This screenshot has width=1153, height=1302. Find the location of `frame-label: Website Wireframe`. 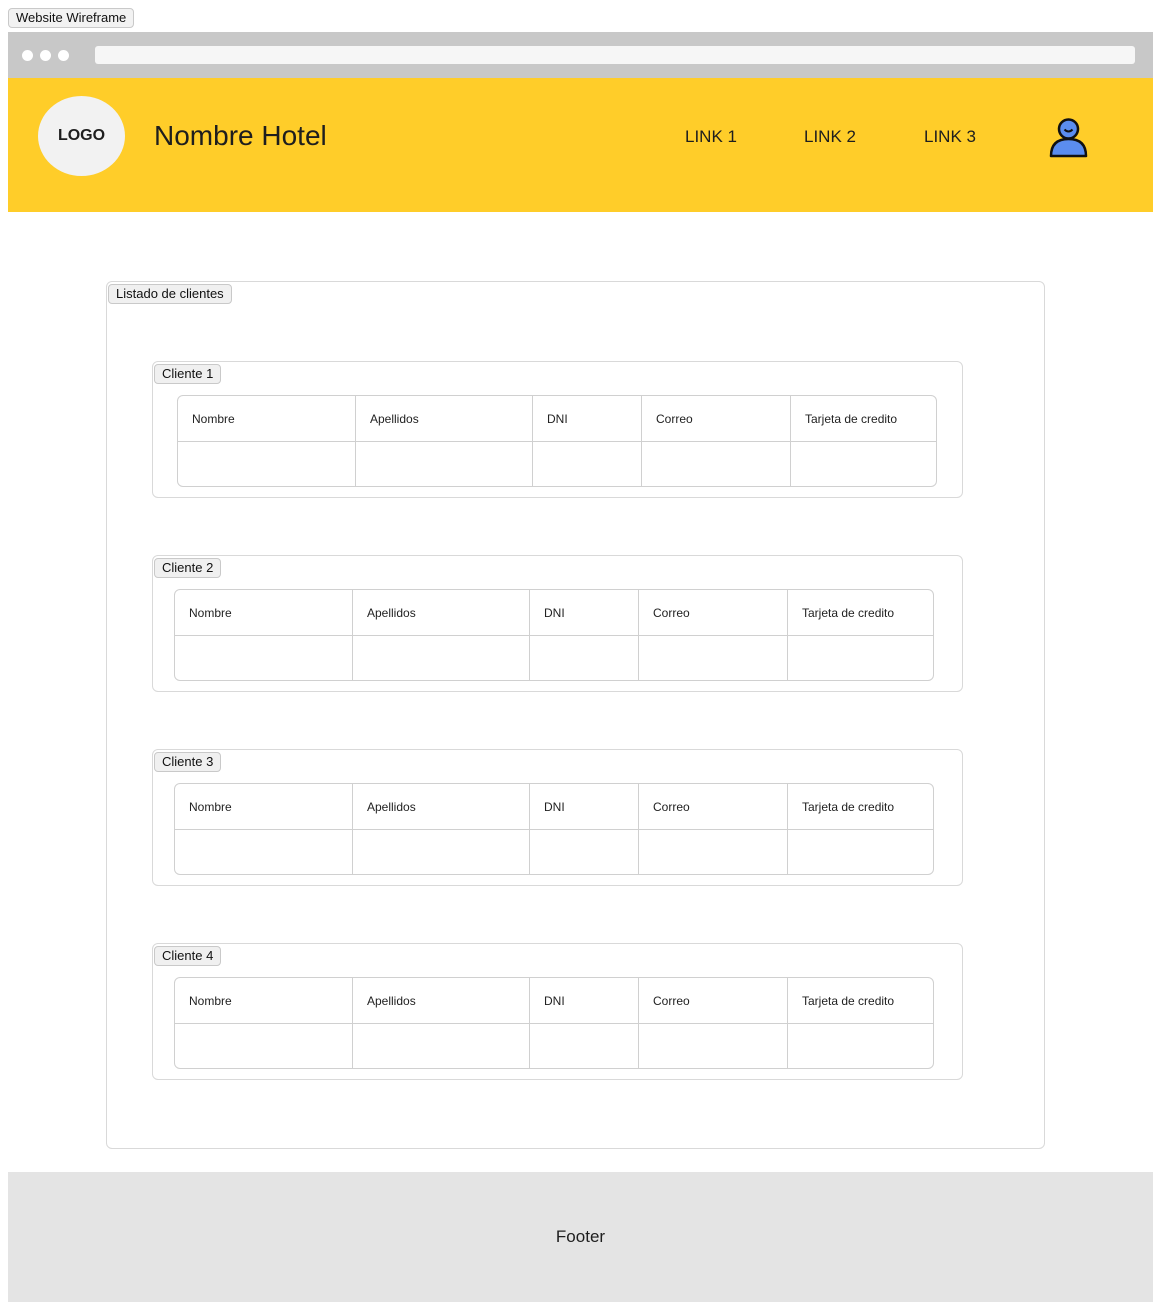

frame-label: Website Wireframe is located at coordinates (71, 18).